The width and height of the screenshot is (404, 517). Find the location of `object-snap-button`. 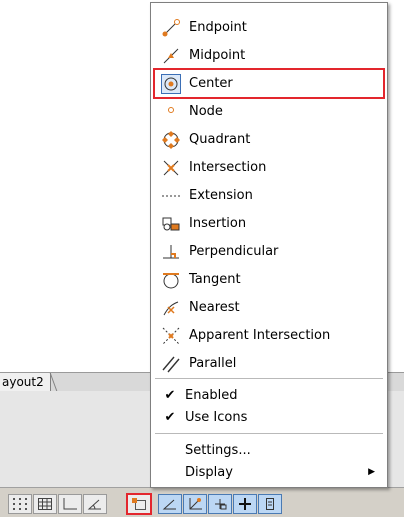

object-snap-button is located at coordinates (139, 504).